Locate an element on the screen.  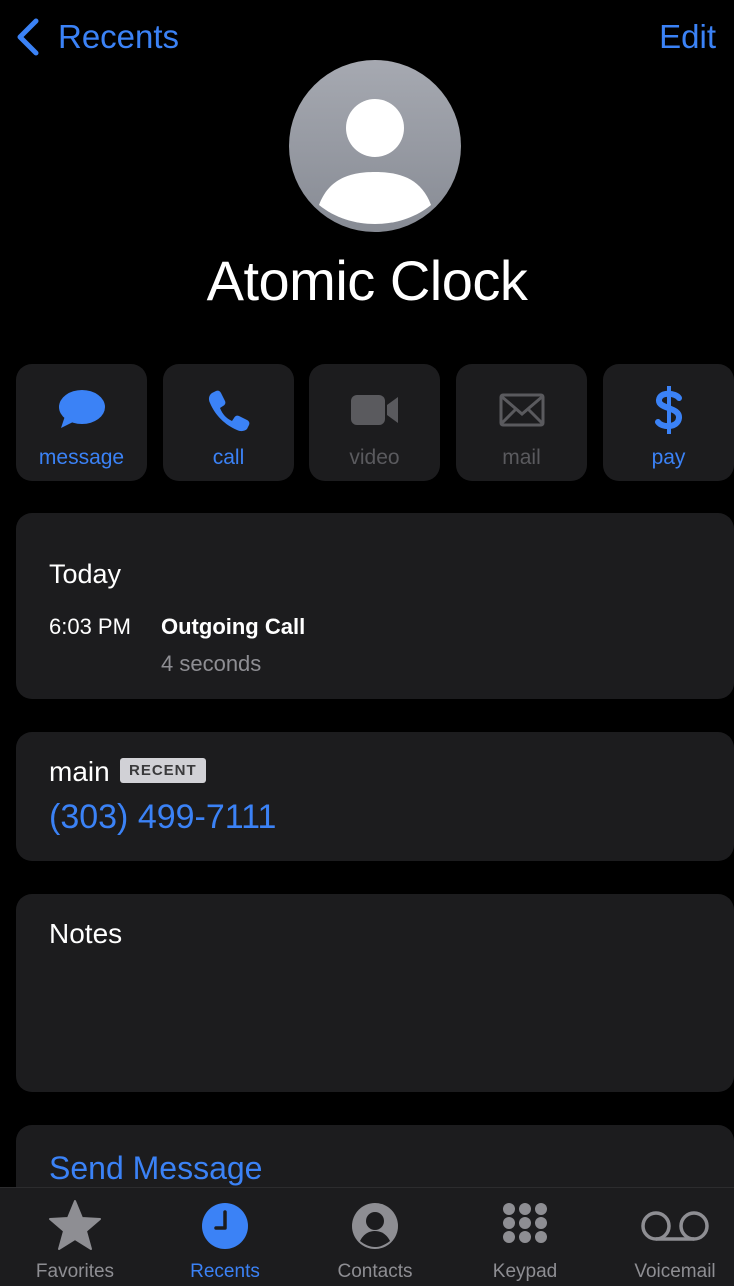
call-button-label: call is located at coordinates (228, 457).